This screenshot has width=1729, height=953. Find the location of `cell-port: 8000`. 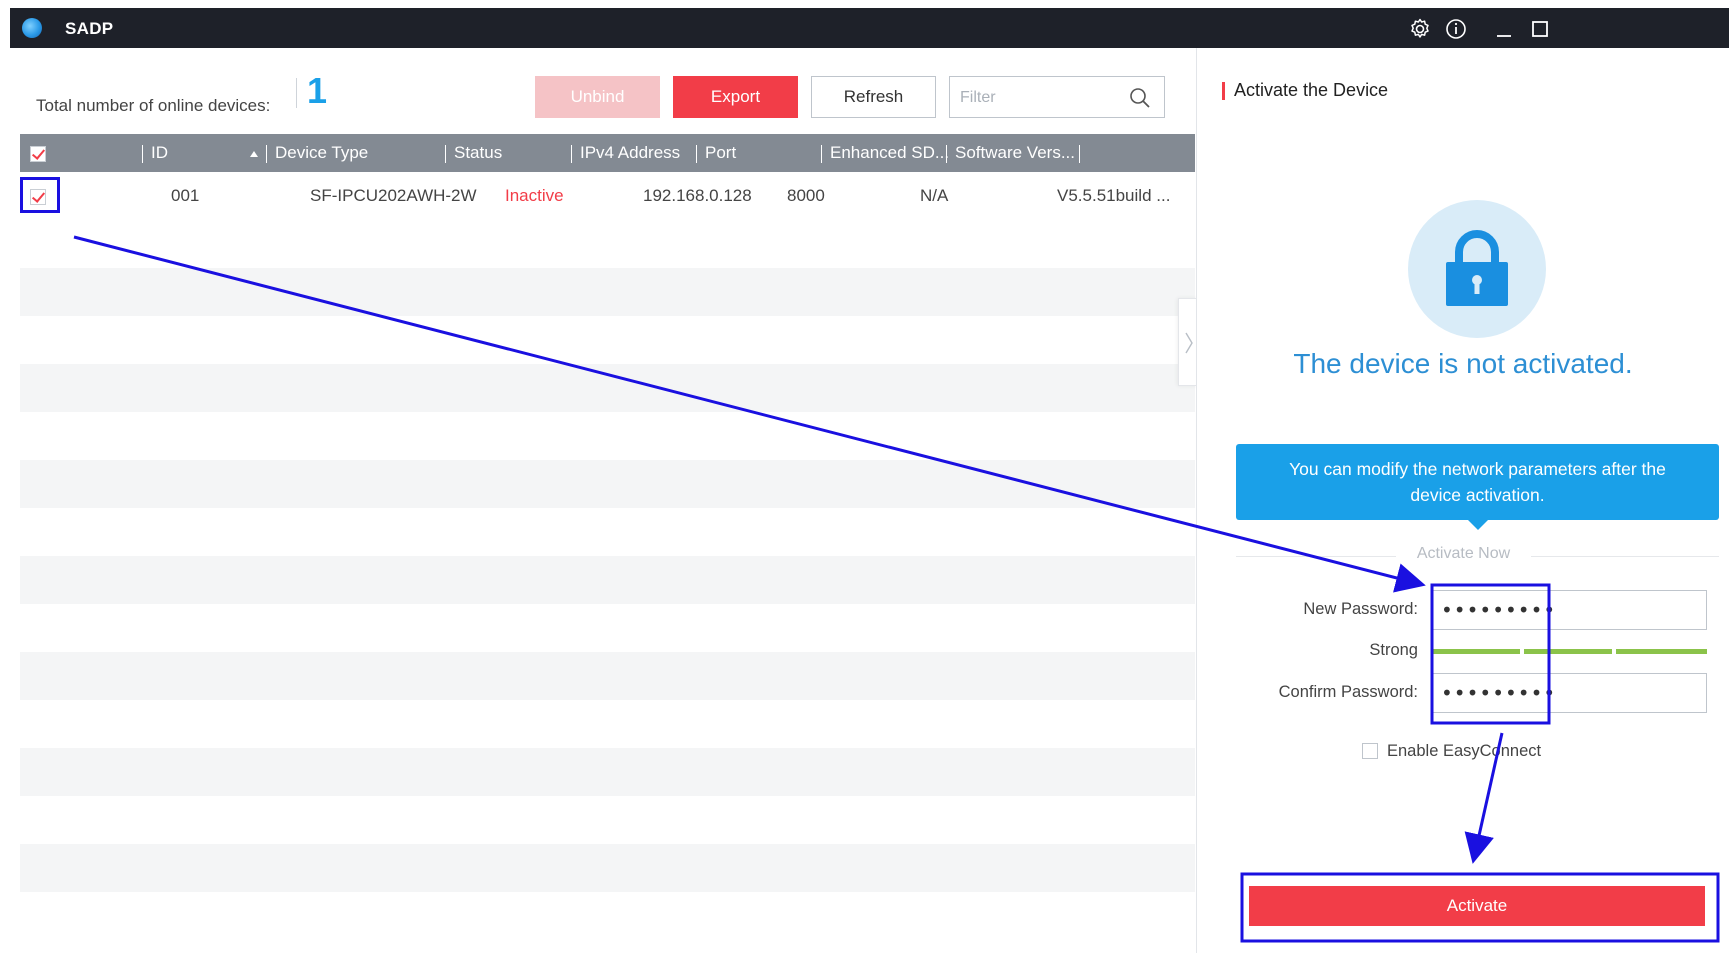

cell-port: 8000 is located at coordinates (806, 195).